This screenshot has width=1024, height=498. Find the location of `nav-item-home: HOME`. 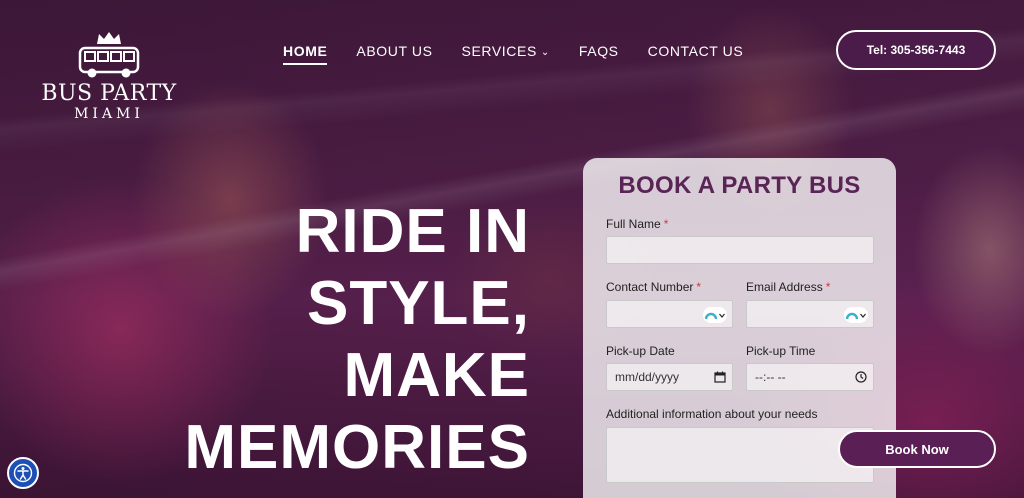

nav-item-home: HOME is located at coordinates (305, 54).